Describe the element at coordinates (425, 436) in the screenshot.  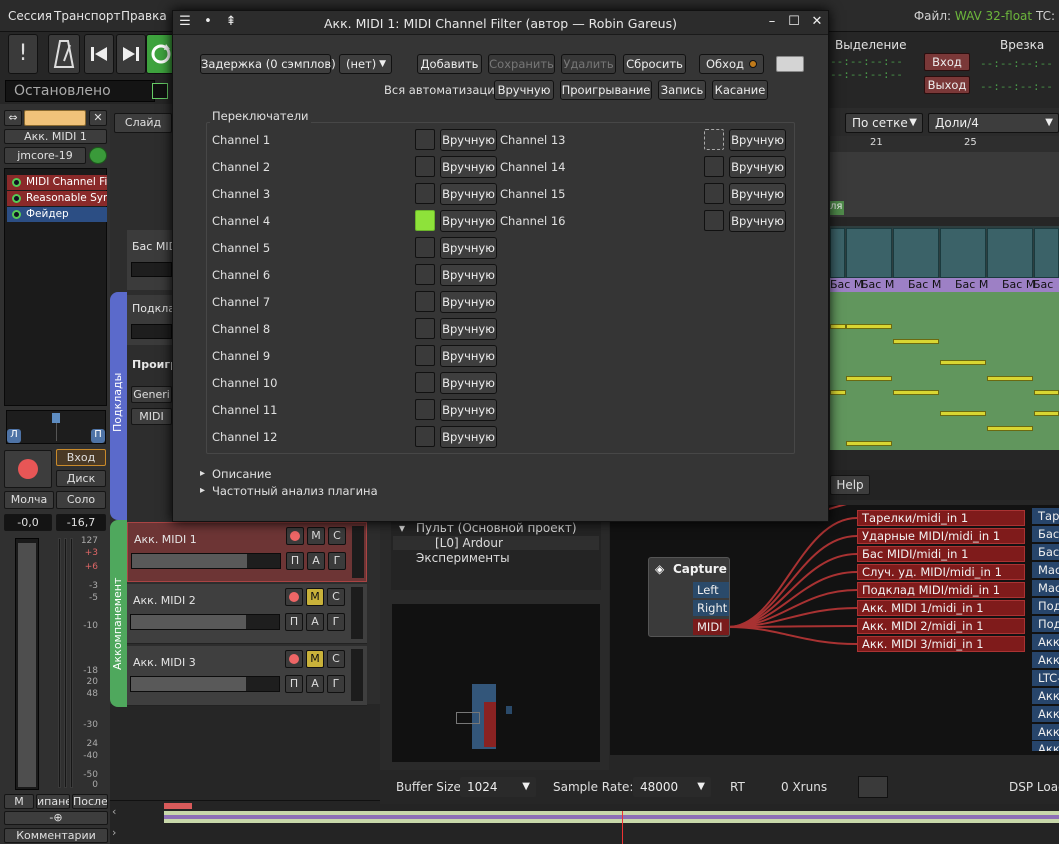
I see `channel-12-toggle` at that location.